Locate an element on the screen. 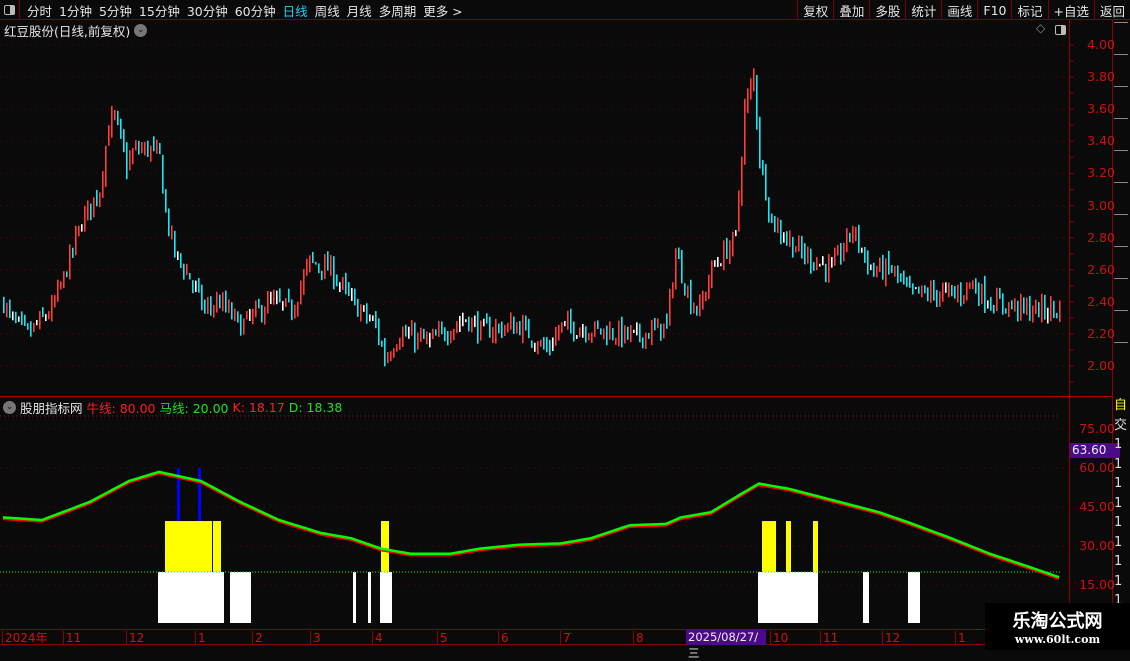  price-axis-label: 3.20 is located at coordinates (1101, 173).